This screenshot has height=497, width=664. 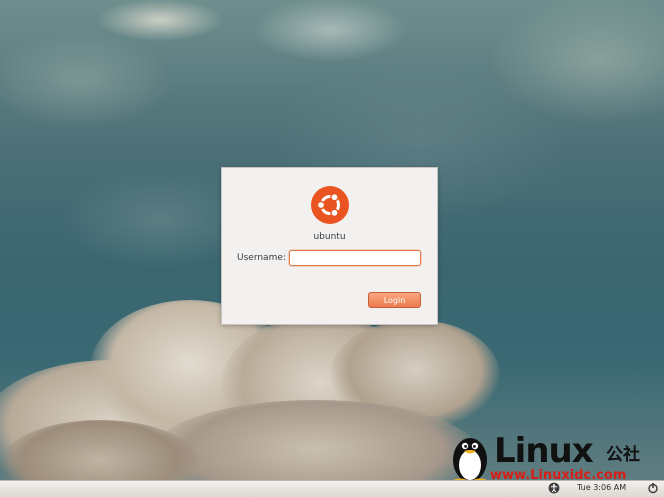 What do you see at coordinates (623, 455) in the screenshot?
I see `watermark-suffix: 公社` at bounding box center [623, 455].